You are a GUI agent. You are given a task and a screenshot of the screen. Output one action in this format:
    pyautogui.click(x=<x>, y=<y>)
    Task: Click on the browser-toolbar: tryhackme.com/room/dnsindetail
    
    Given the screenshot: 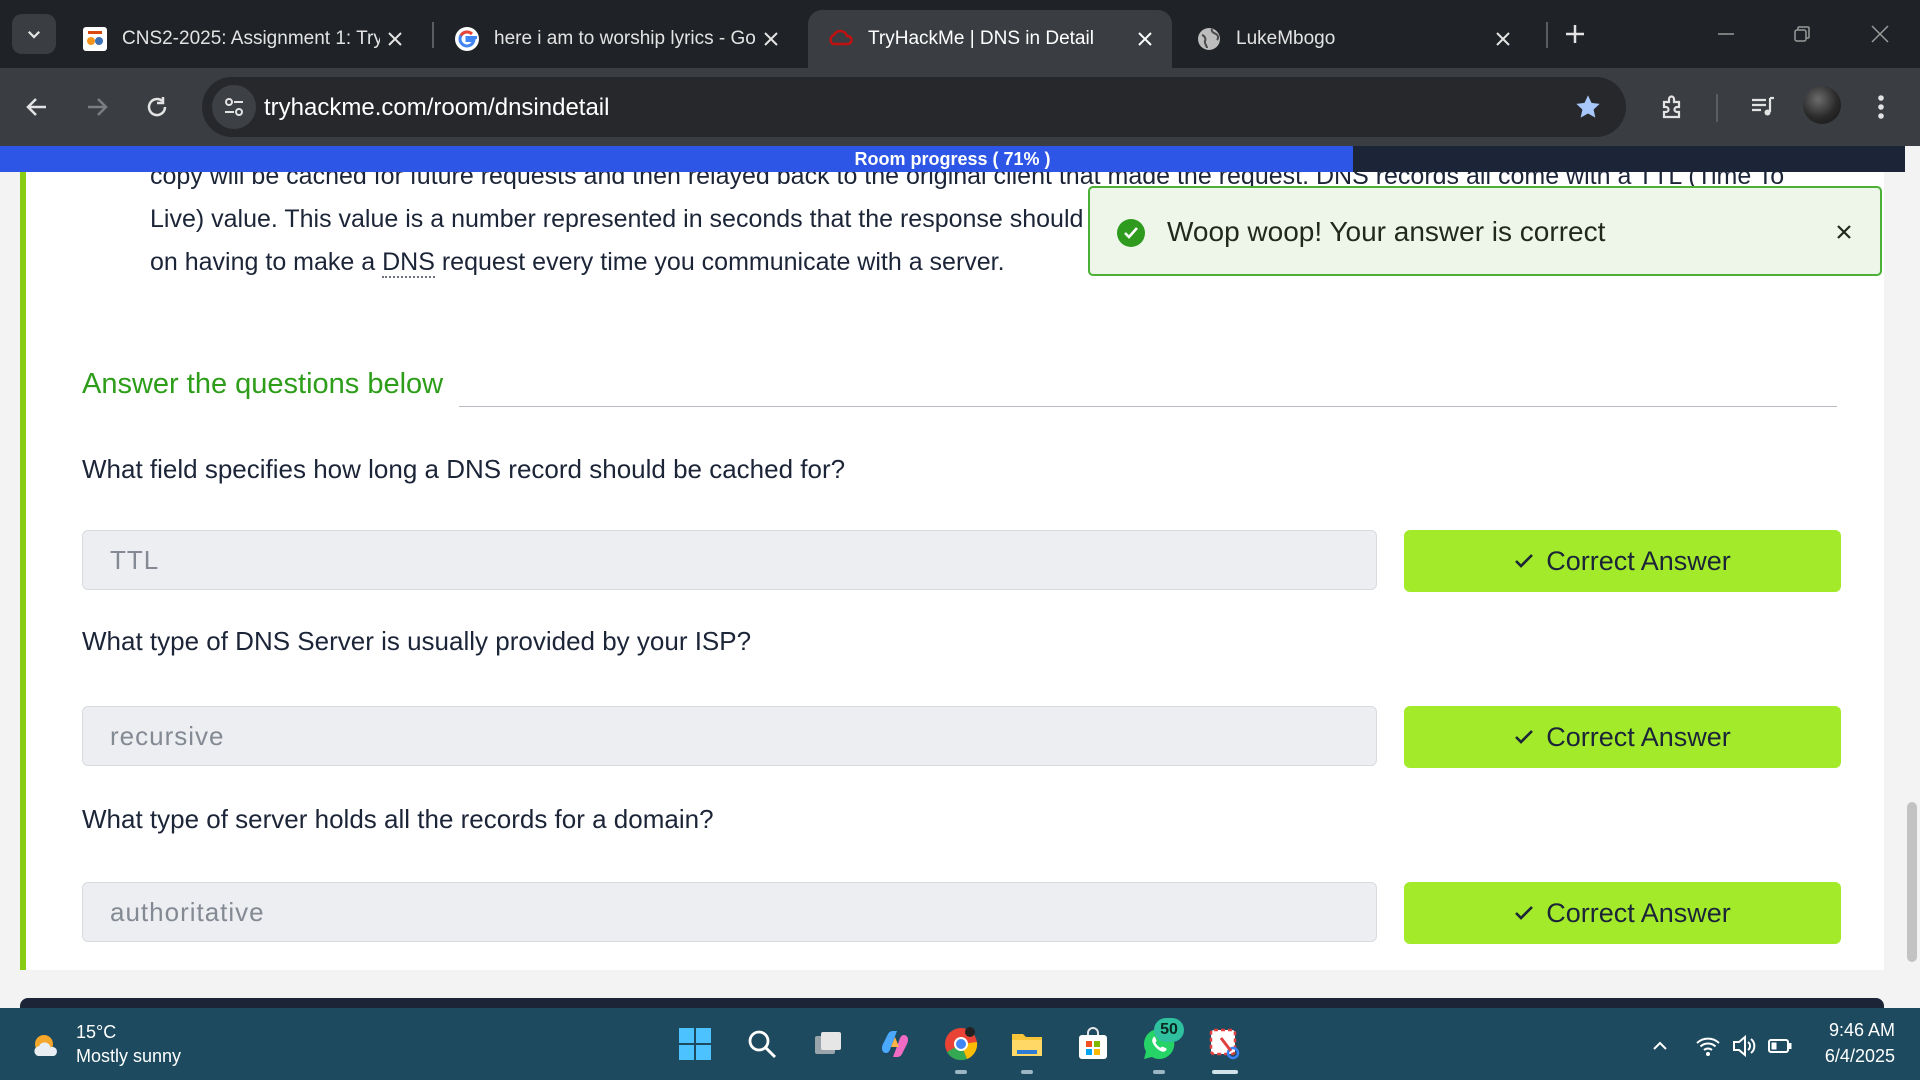 What is the action you would take?
    pyautogui.click(x=960, y=107)
    